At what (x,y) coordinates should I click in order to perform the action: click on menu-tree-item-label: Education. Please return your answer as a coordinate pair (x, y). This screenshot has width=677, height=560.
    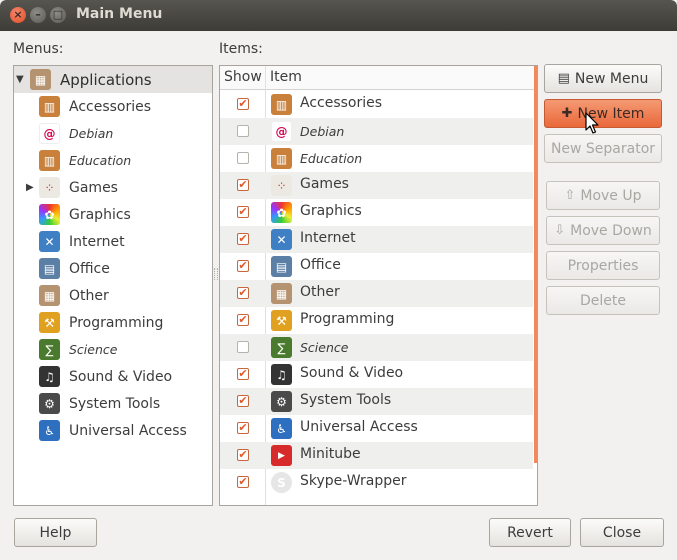
    Looking at the image, I should click on (100, 160).